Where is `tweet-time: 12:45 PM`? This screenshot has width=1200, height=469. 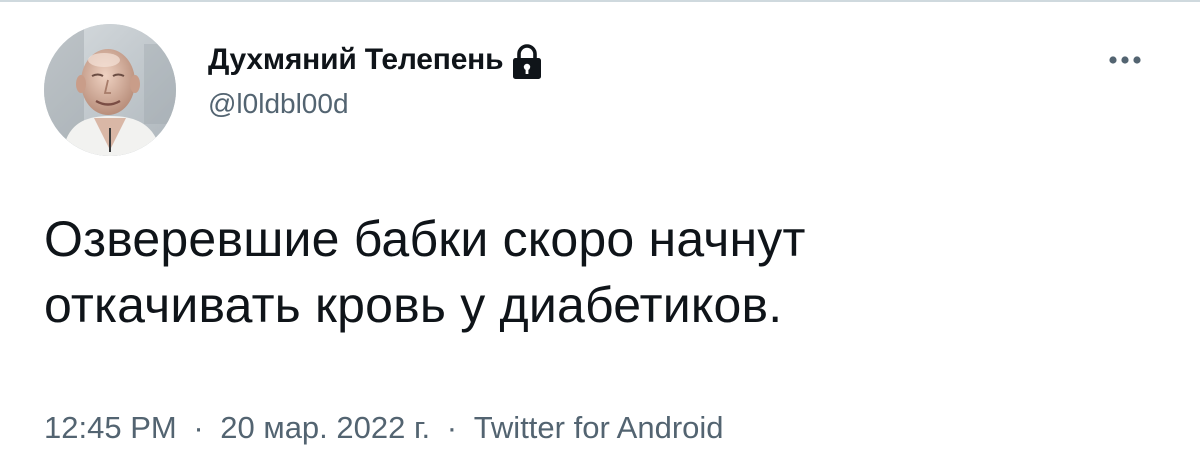 tweet-time: 12:45 PM is located at coordinates (110, 427).